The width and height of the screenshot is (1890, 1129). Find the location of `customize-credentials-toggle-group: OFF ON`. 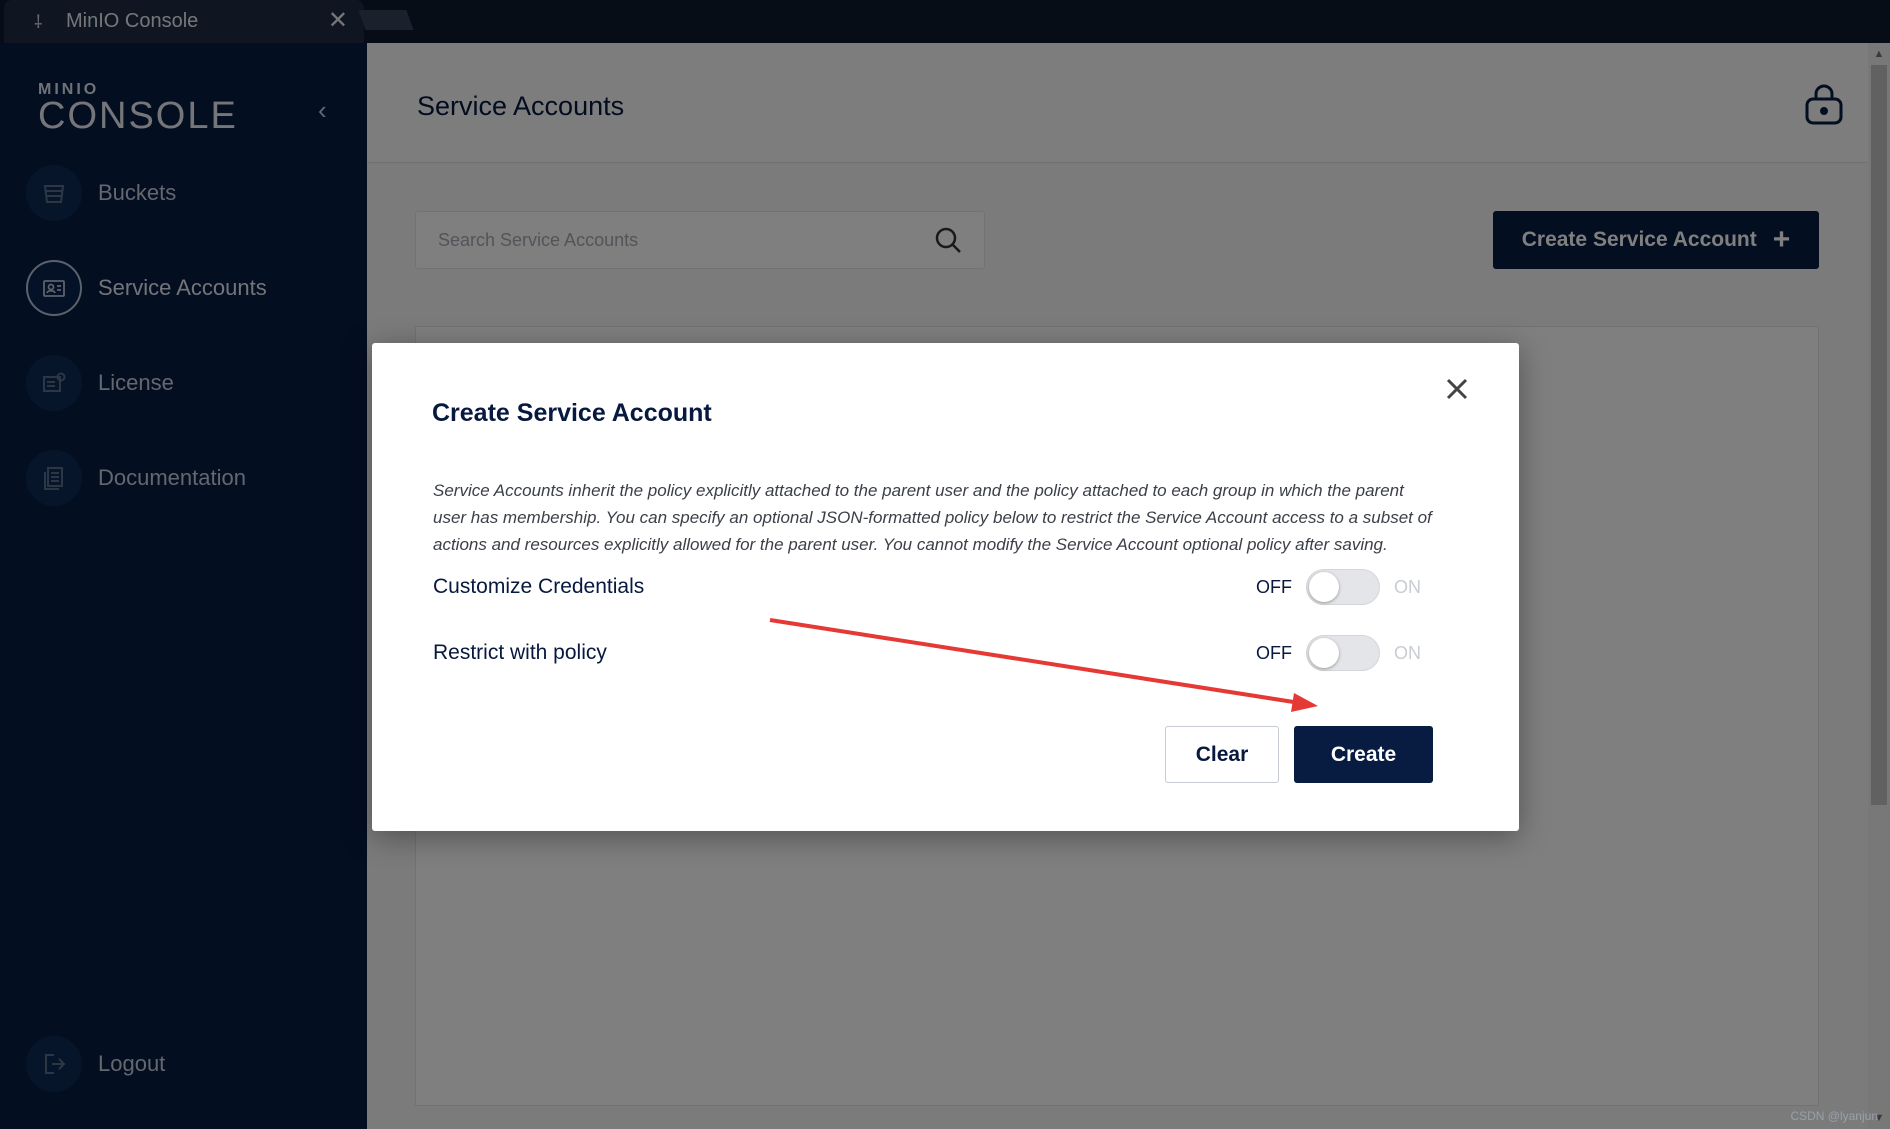

customize-credentials-toggle-group: OFF ON is located at coordinates (1338, 587).